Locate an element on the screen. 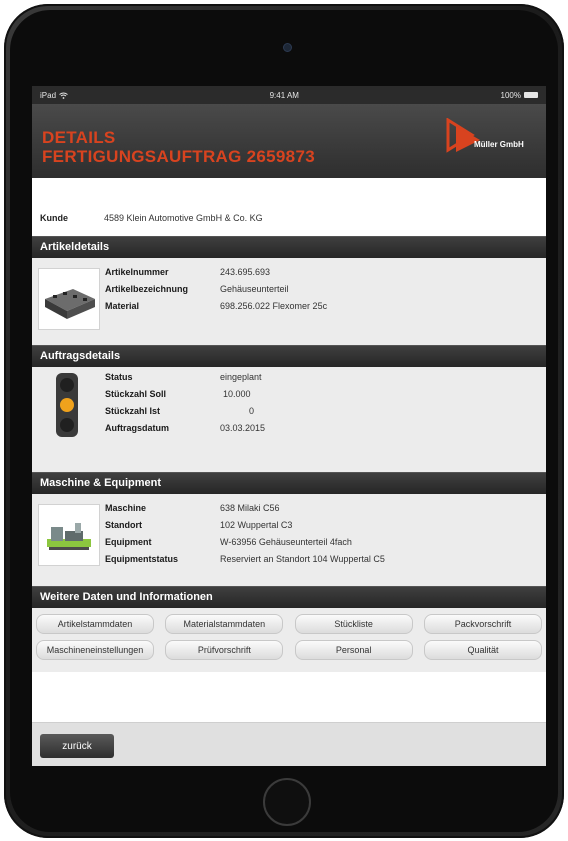  customer-value: 4589 Klein Automotive GmbH & Co. KG is located at coordinates (183, 218).